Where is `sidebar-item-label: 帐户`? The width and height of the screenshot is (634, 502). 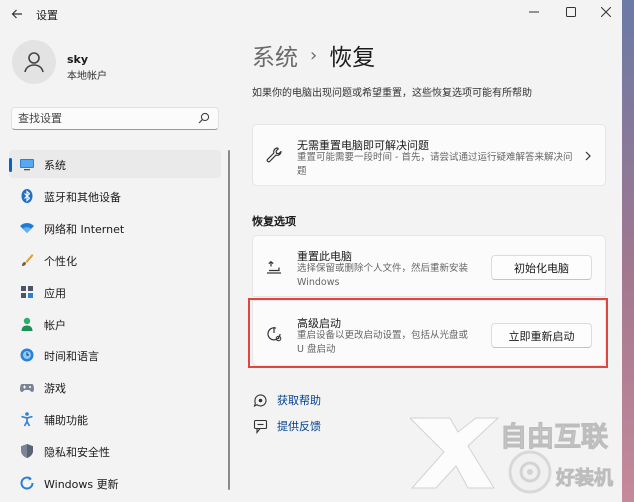 sidebar-item-label: 帐户 is located at coordinates (55, 325).